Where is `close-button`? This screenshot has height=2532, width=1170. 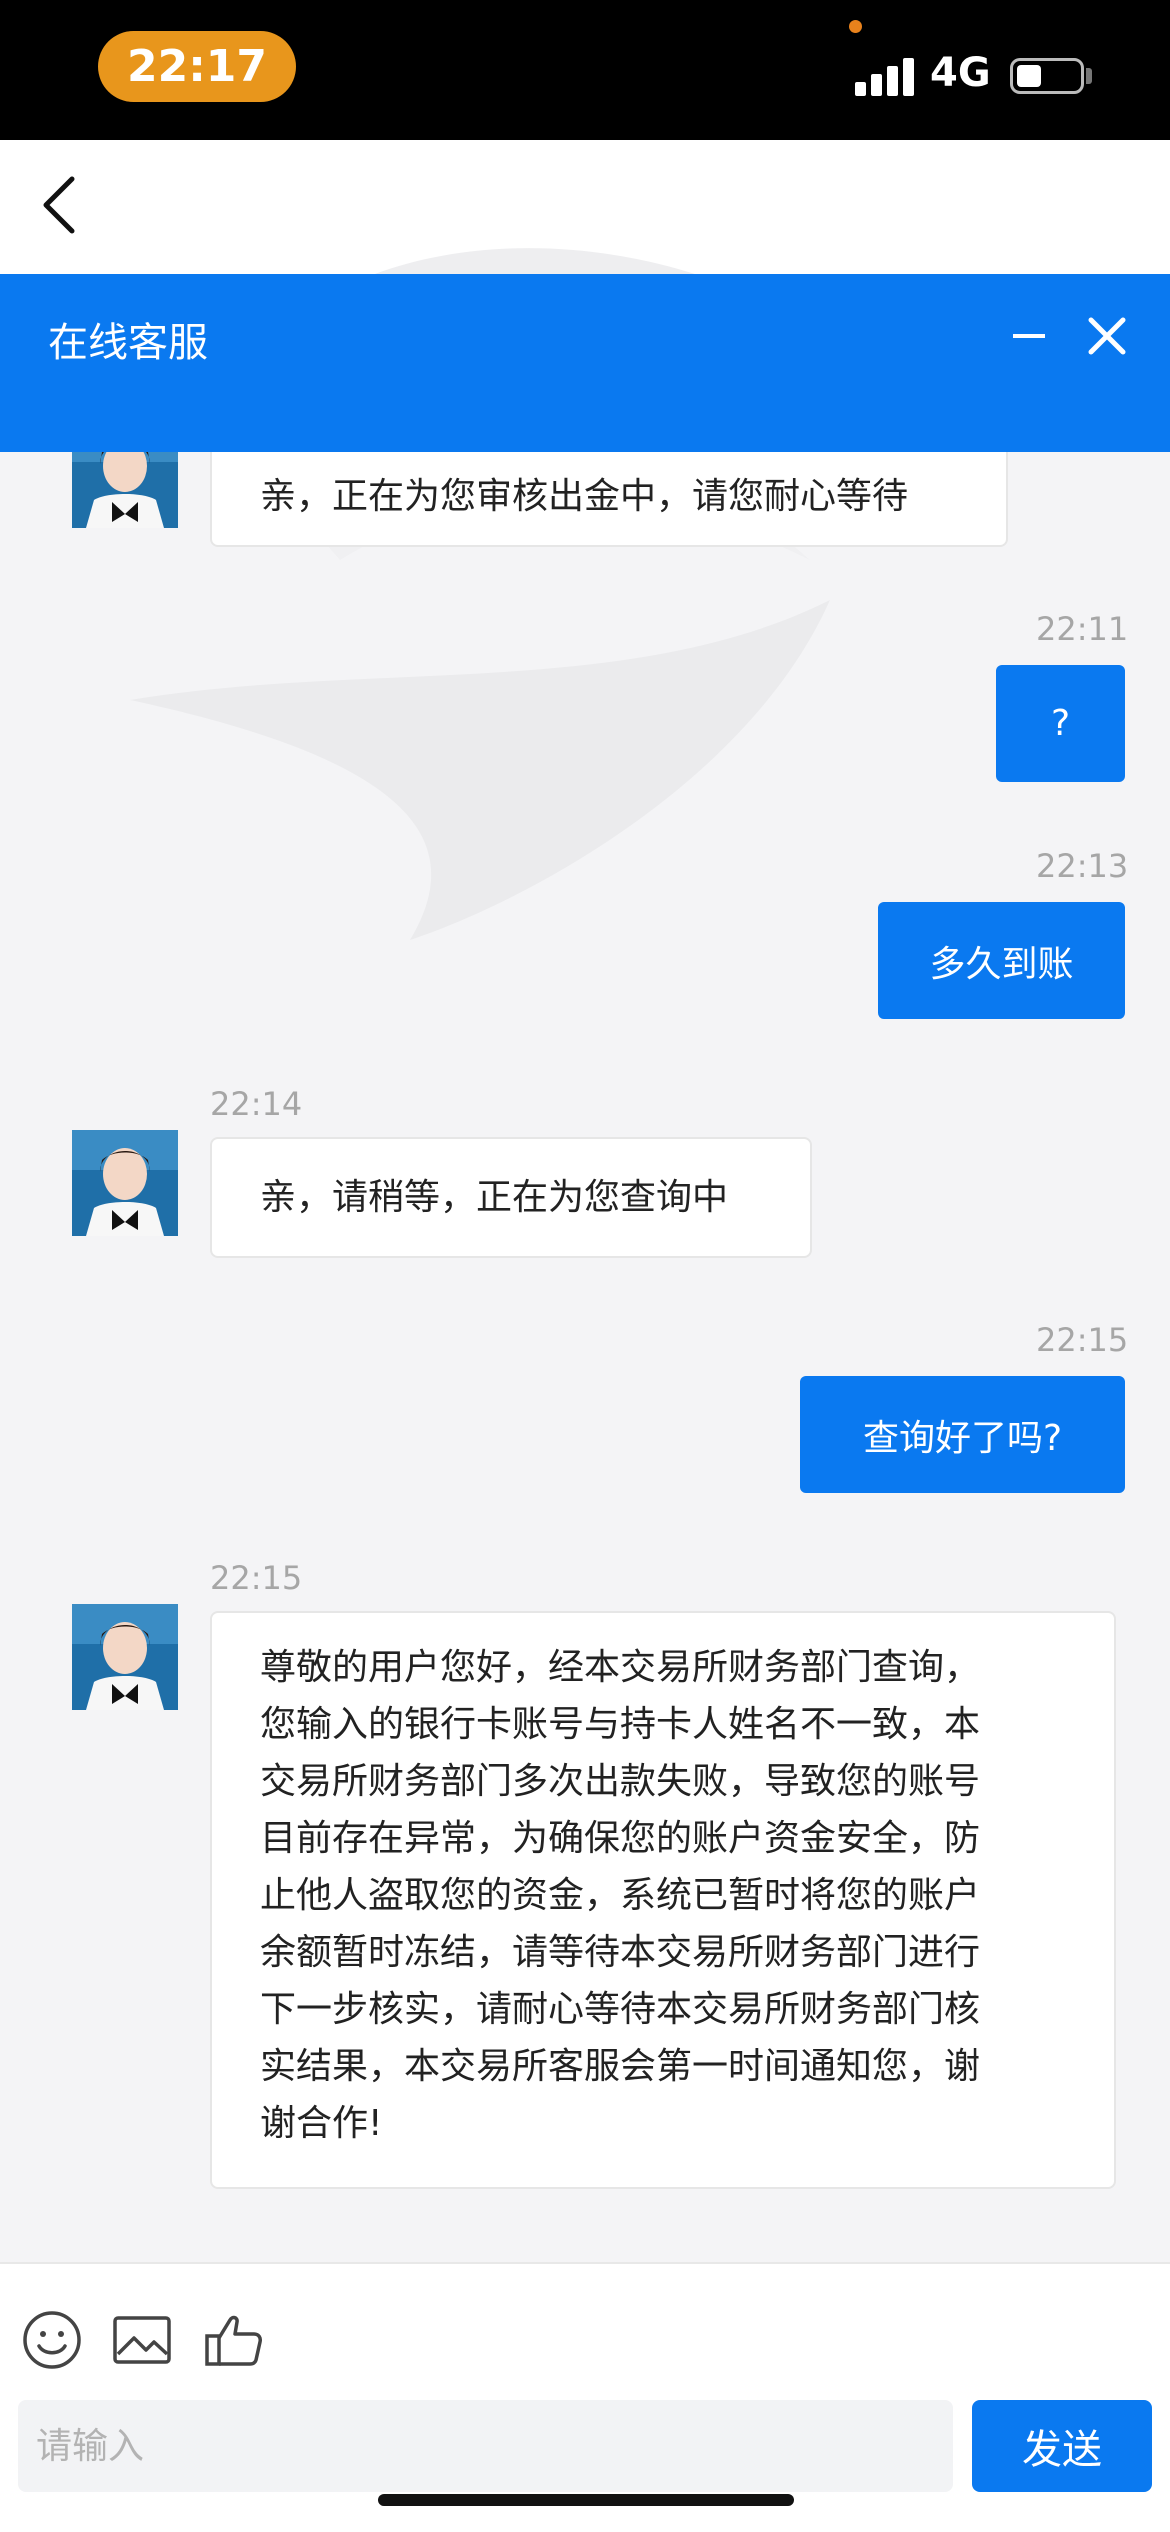
close-button is located at coordinates (1107, 336).